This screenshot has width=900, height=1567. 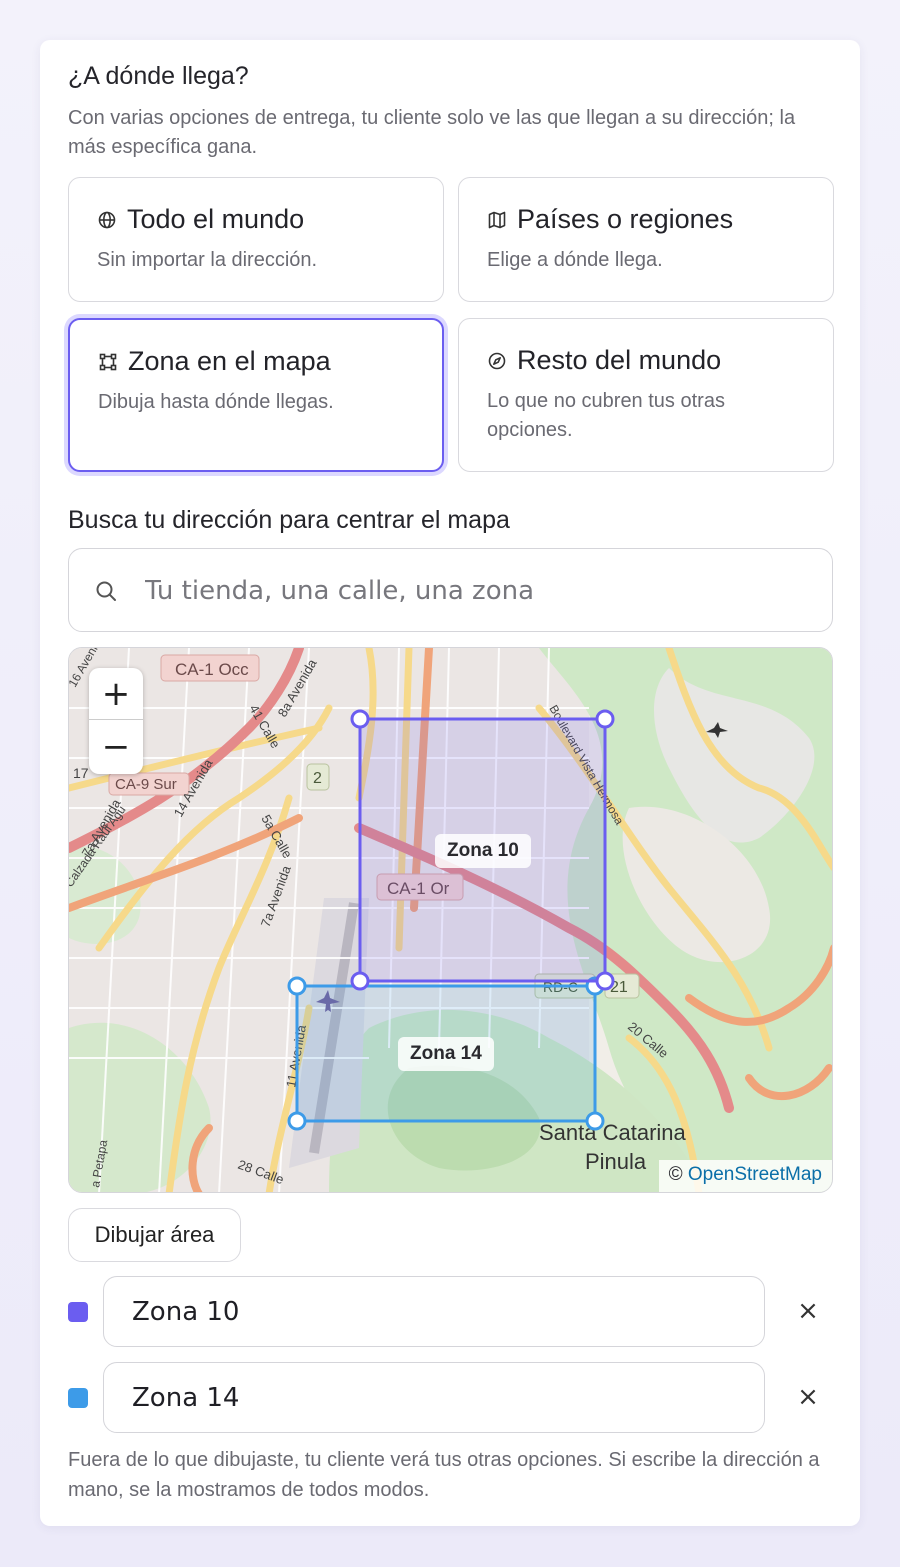 What do you see at coordinates (446, 1054) in the screenshot?
I see `zone-14-map-label: Zona 14` at bounding box center [446, 1054].